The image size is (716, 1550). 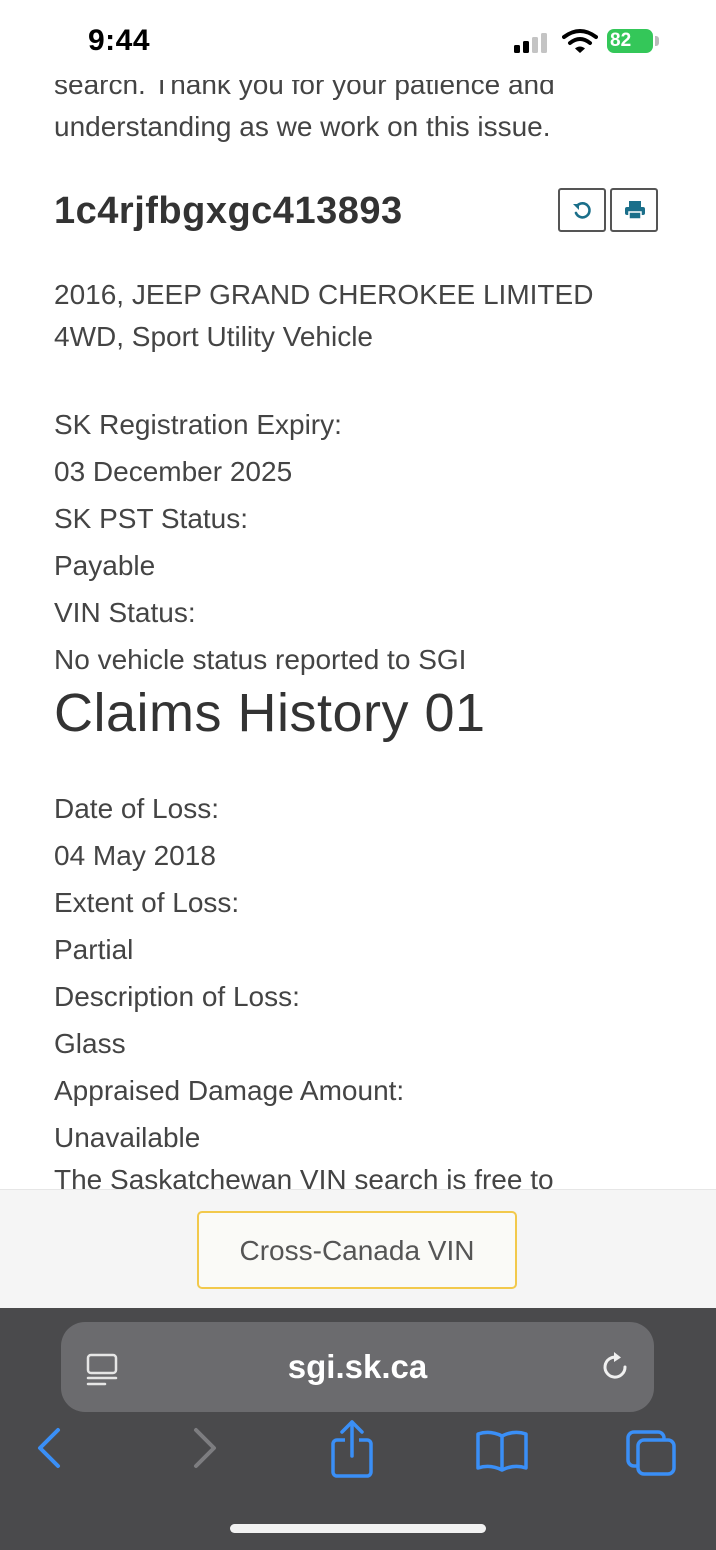 What do you see at coordinates (358, 40) in the screenshot?
I see `status-bar: 9:44 82` at bounding box center [358, 40].